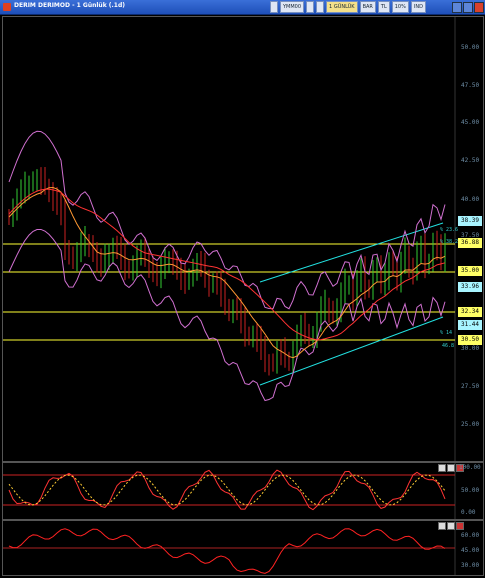 The image size is (485, 578). What do you see at coordinates (367, 7) in the screenshot?
I see `chart-type-selector: BAR` at bounding box center [367, 7].